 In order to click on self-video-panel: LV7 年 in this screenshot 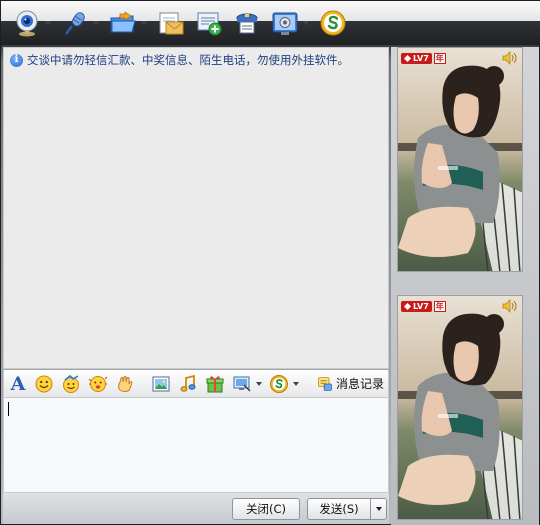, I will do `click(460, 407)`.